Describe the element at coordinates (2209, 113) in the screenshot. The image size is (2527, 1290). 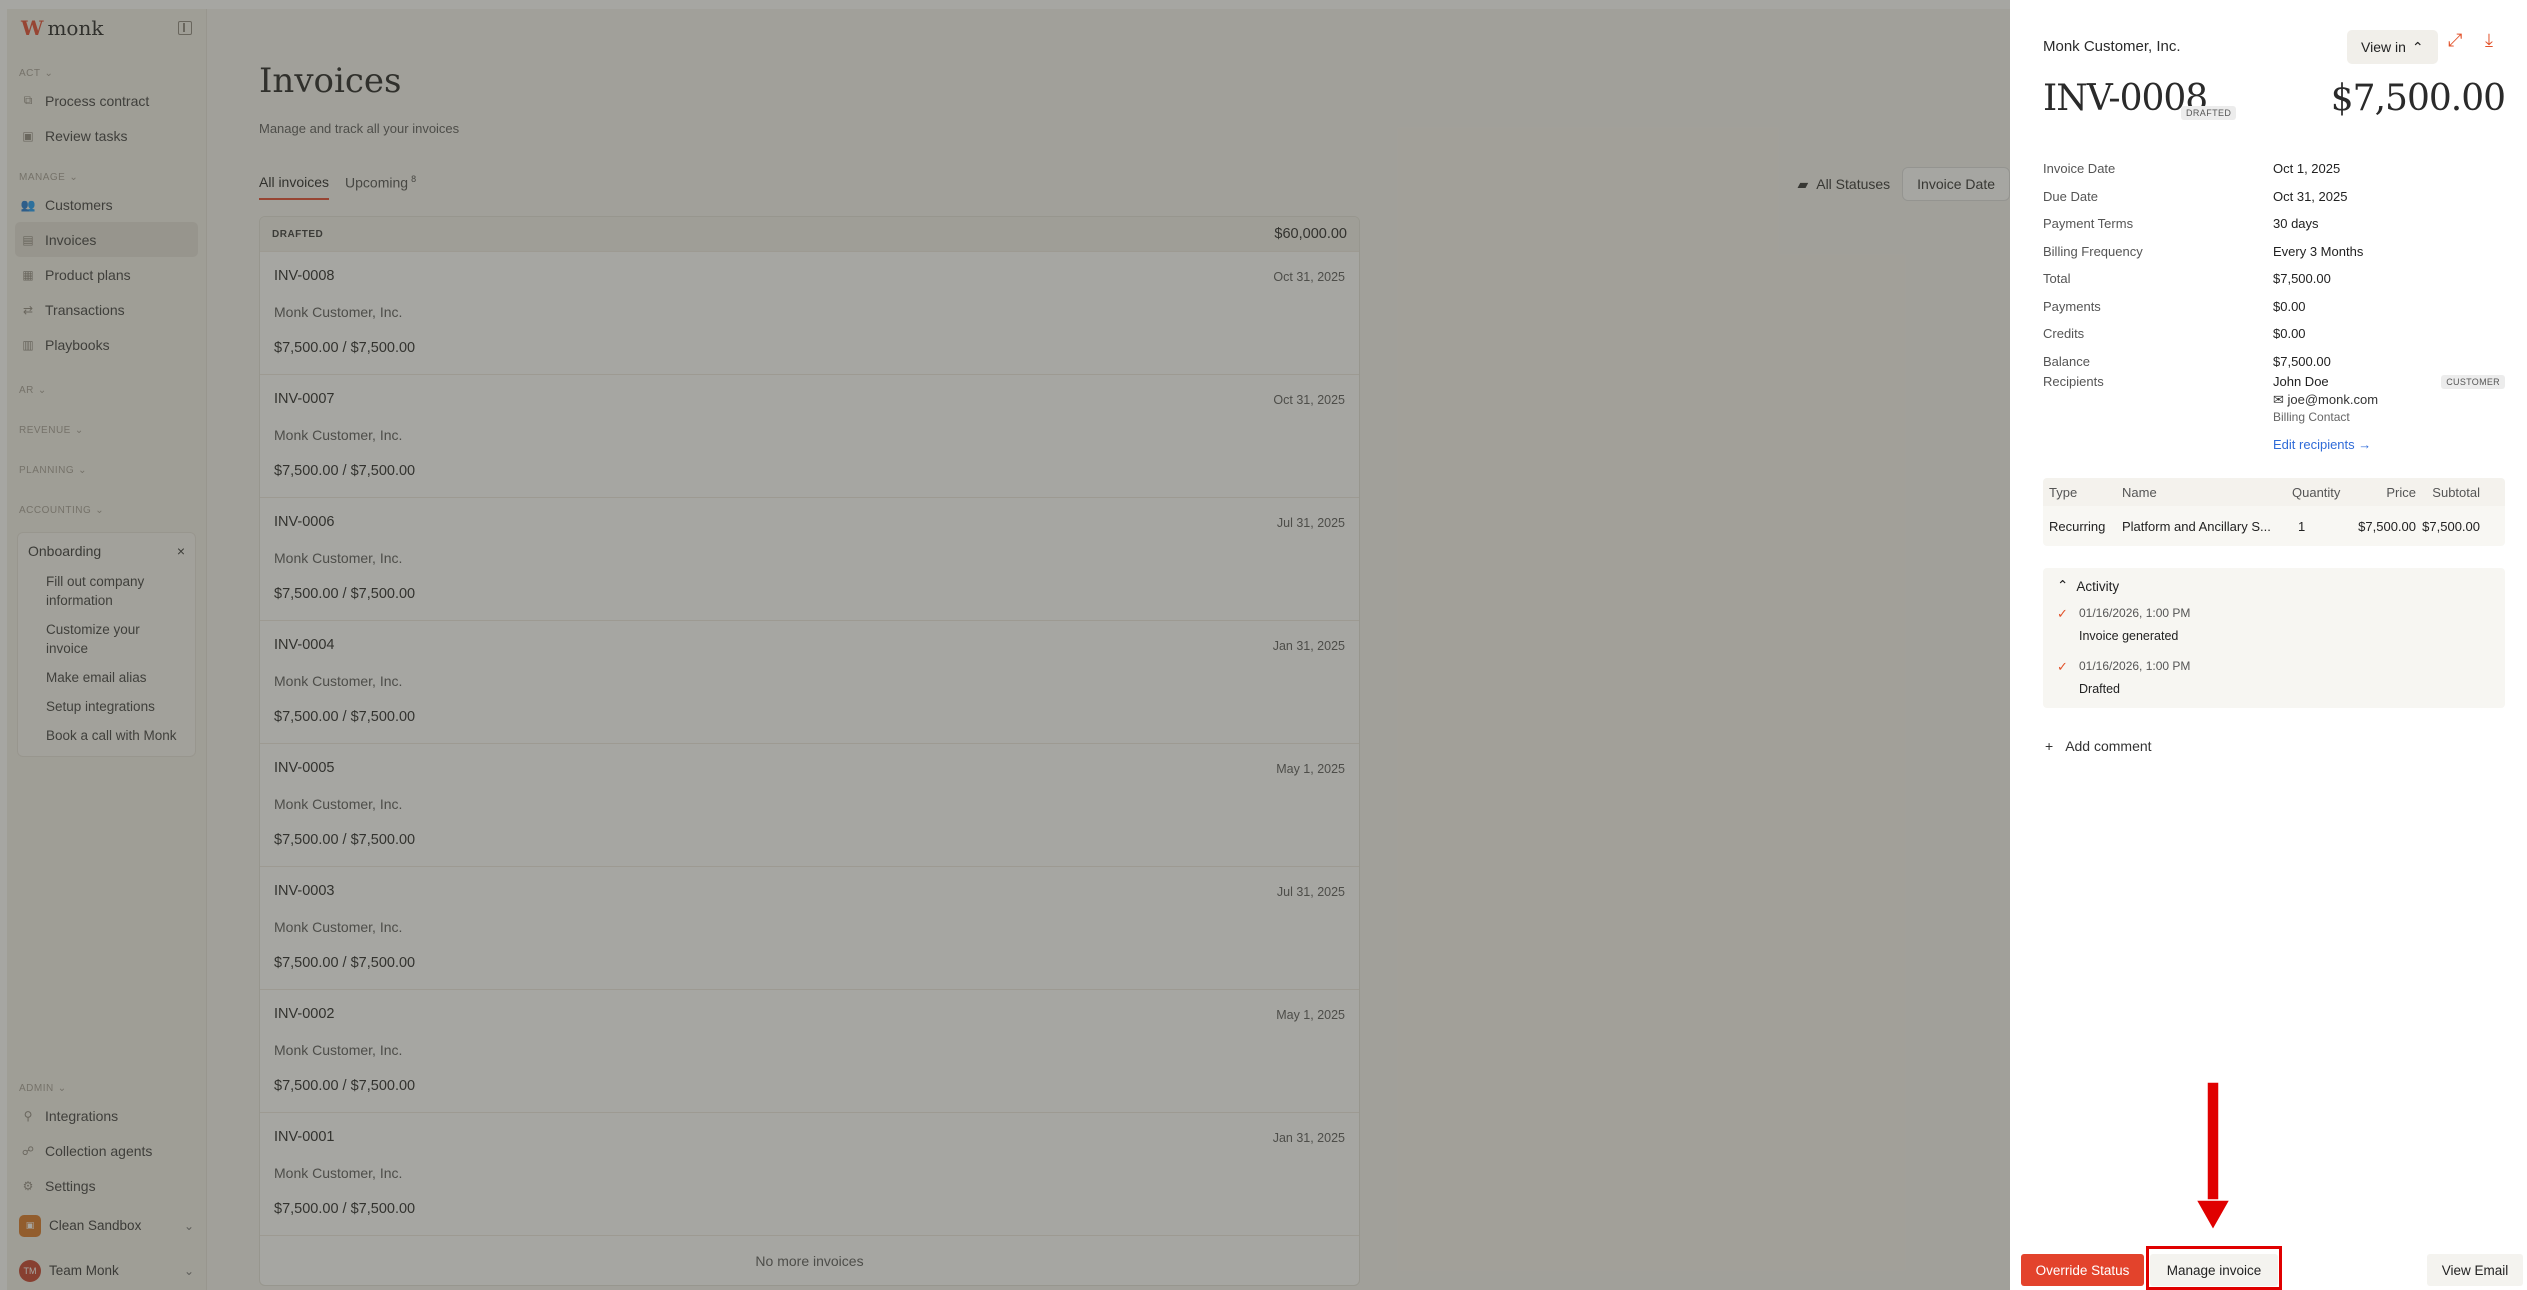
I see `status-badge: DRAFTED` at that location.